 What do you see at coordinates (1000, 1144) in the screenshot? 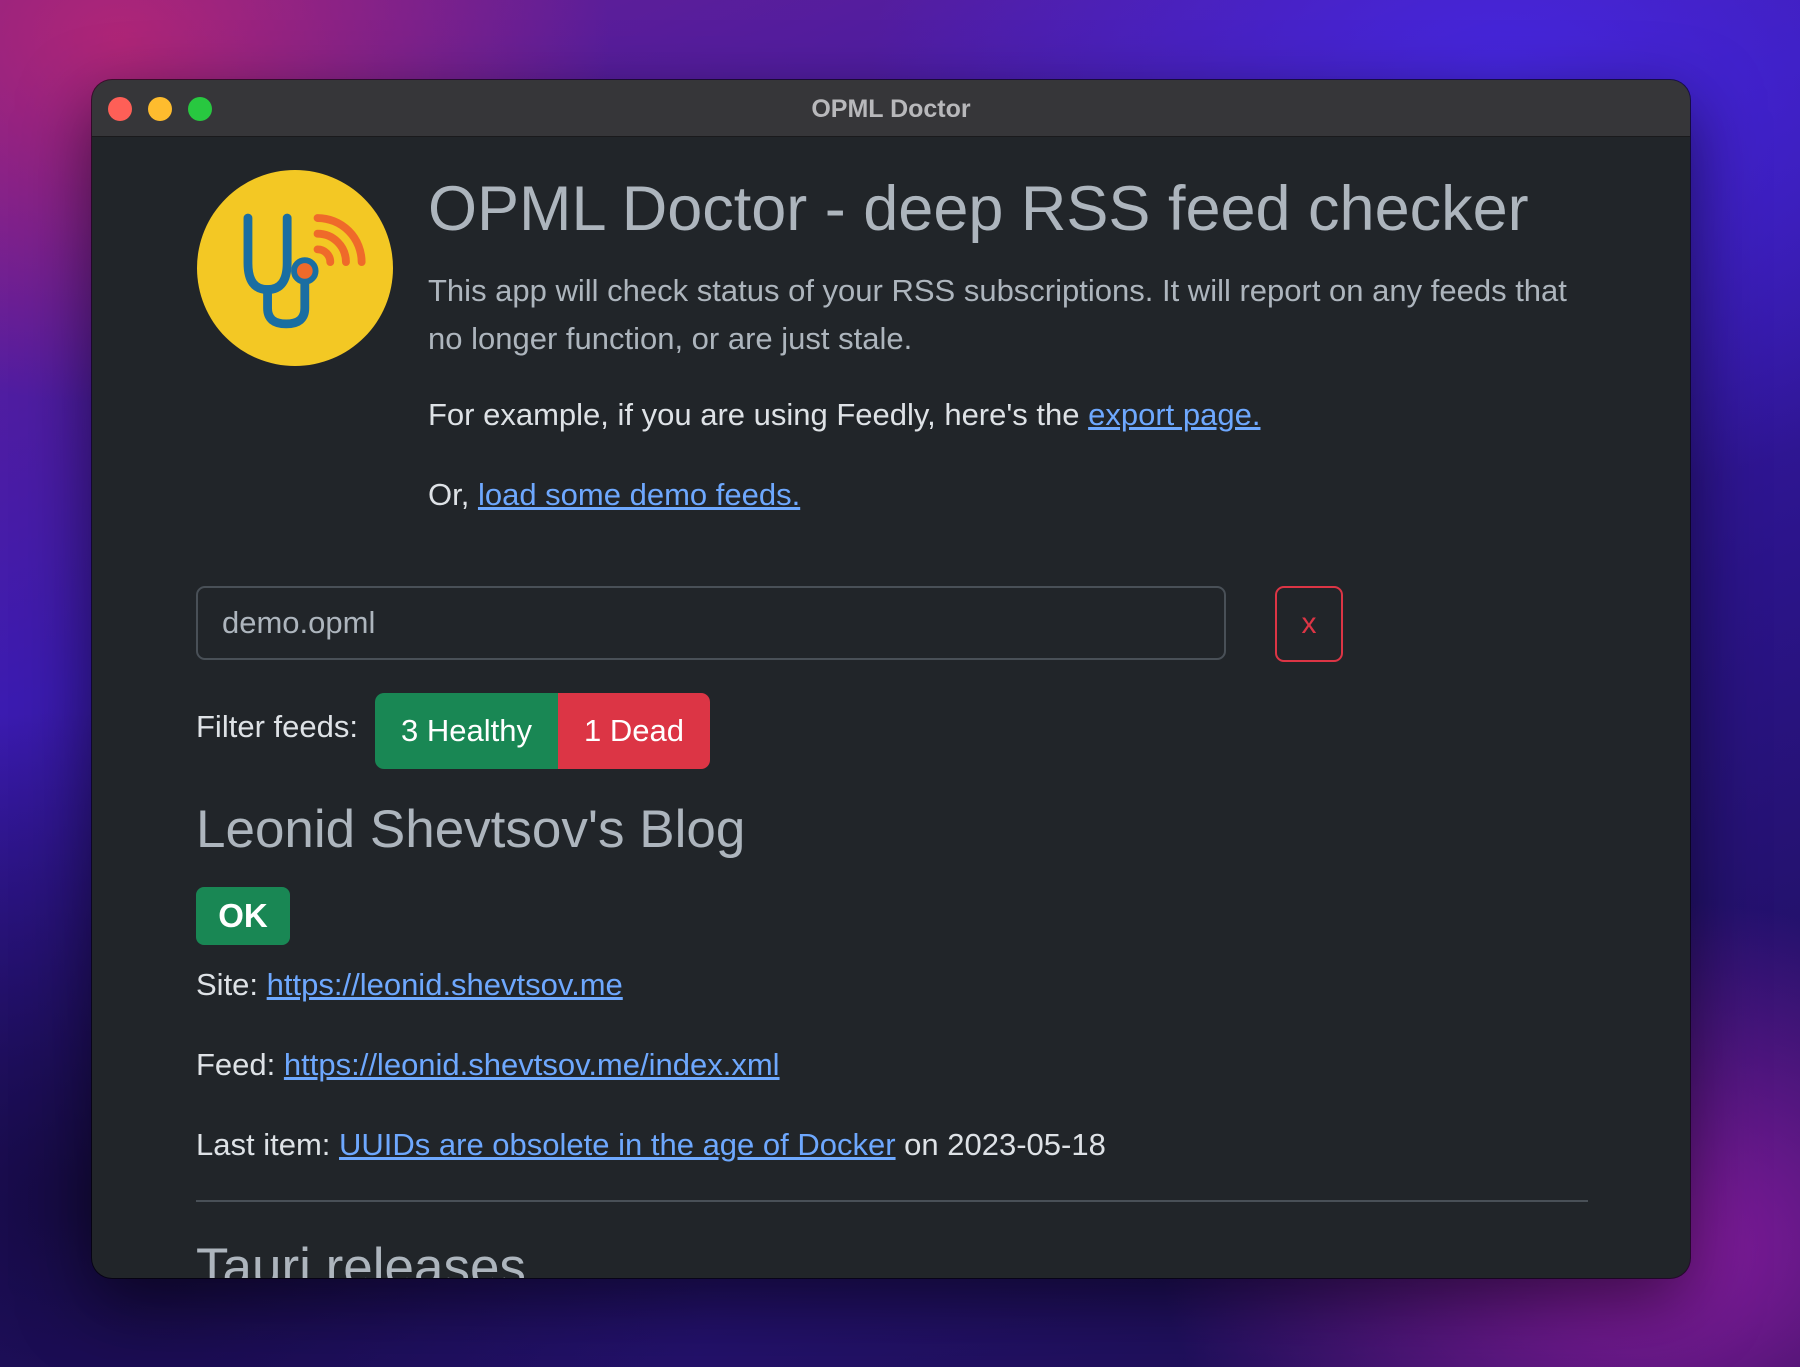
I see `last-item-date: on 2023-05-18` at bounding box center [1000, 1144].